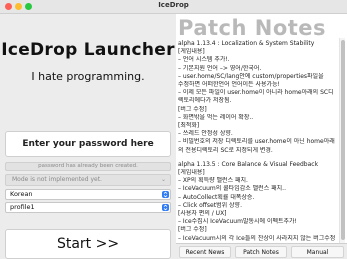  What do you see at coordinates (256, 93) in the screenshot?
I see `patch-note-line: – 이제 모든 파일이 user.home이 아니라 home아래의 SC디` at bounding box center [256, 93].